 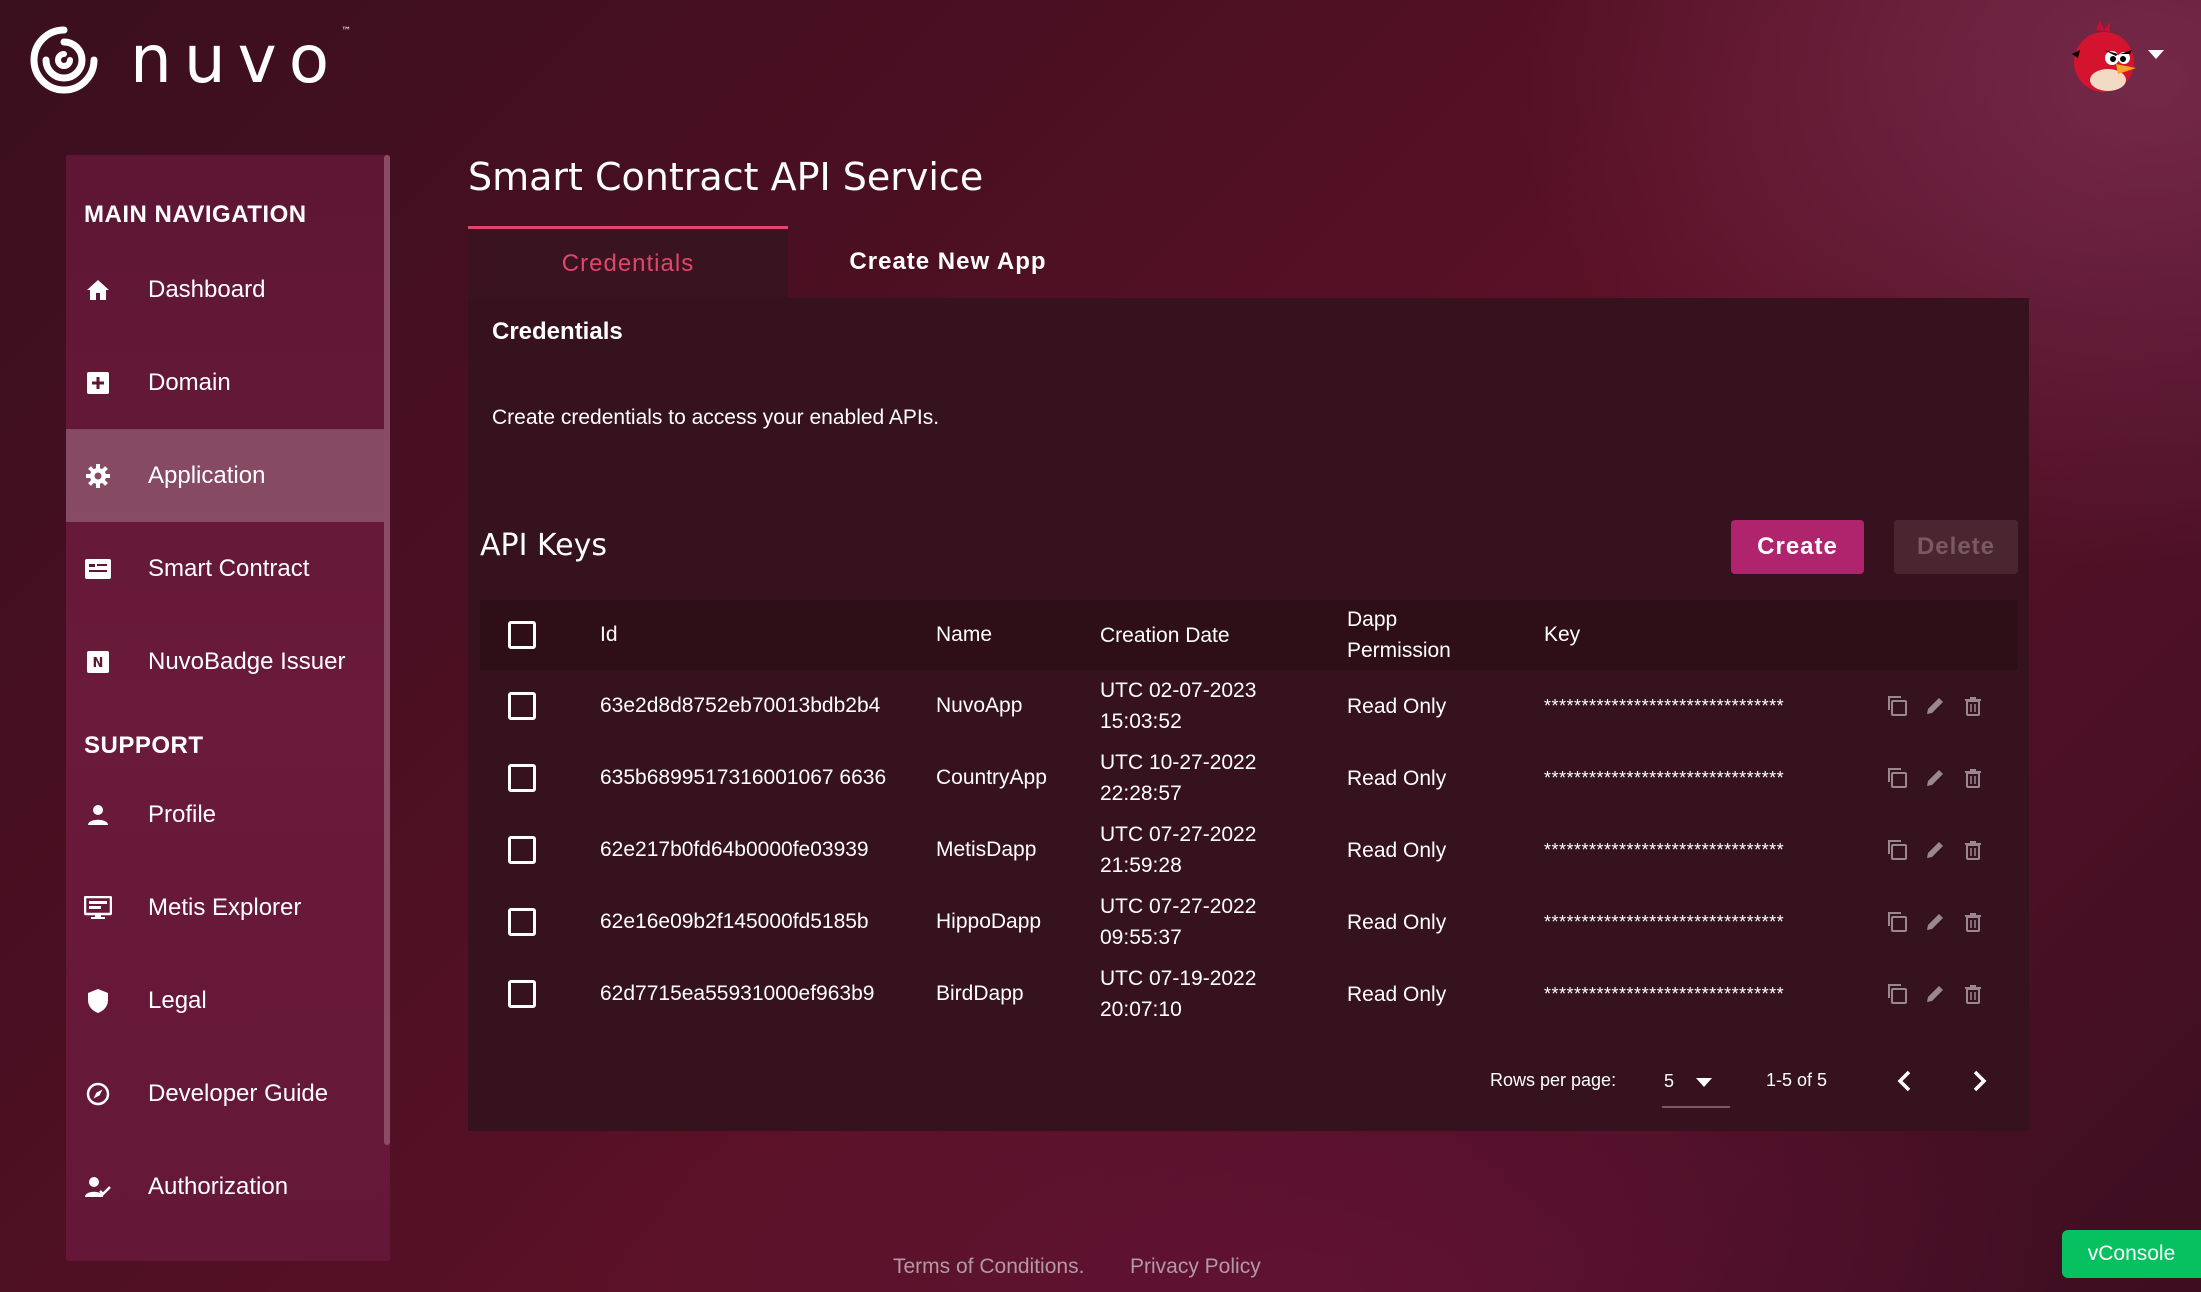 I want to click on sidebar-item-metis-explorer: Metis Explorer, so click(x=228, y=907).